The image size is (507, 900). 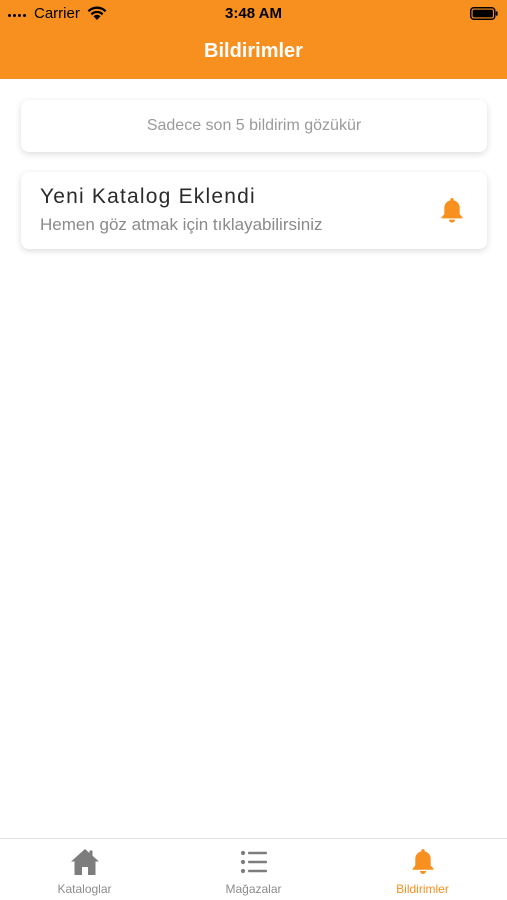 I want to click on tab-label: Mağazalar, so click(x=253, y=889).